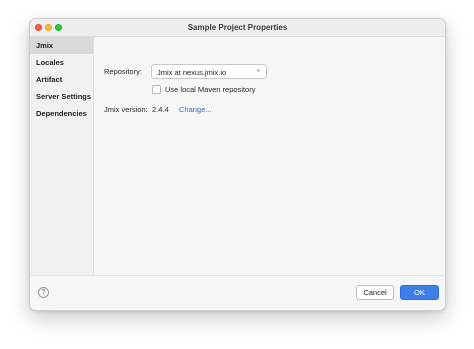  Describe the element at coordinates (123, 71) in the screenshot. I see `repository-label: Repository:` at that location.